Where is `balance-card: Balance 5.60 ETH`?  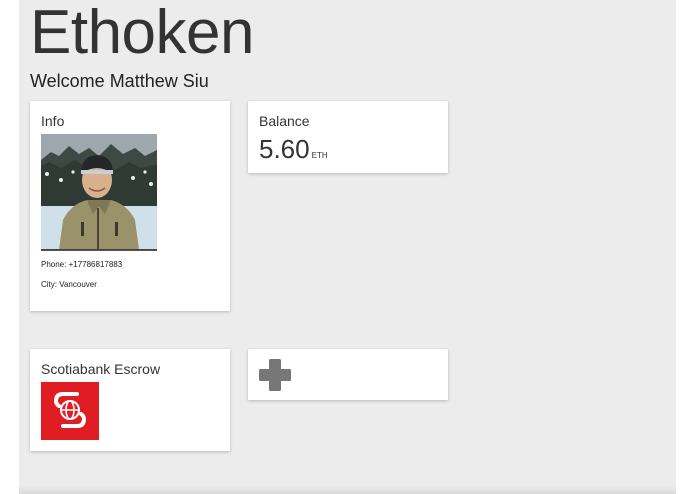 balance-card: Balance 5.60 ETH is located at coordinates (348, 137).